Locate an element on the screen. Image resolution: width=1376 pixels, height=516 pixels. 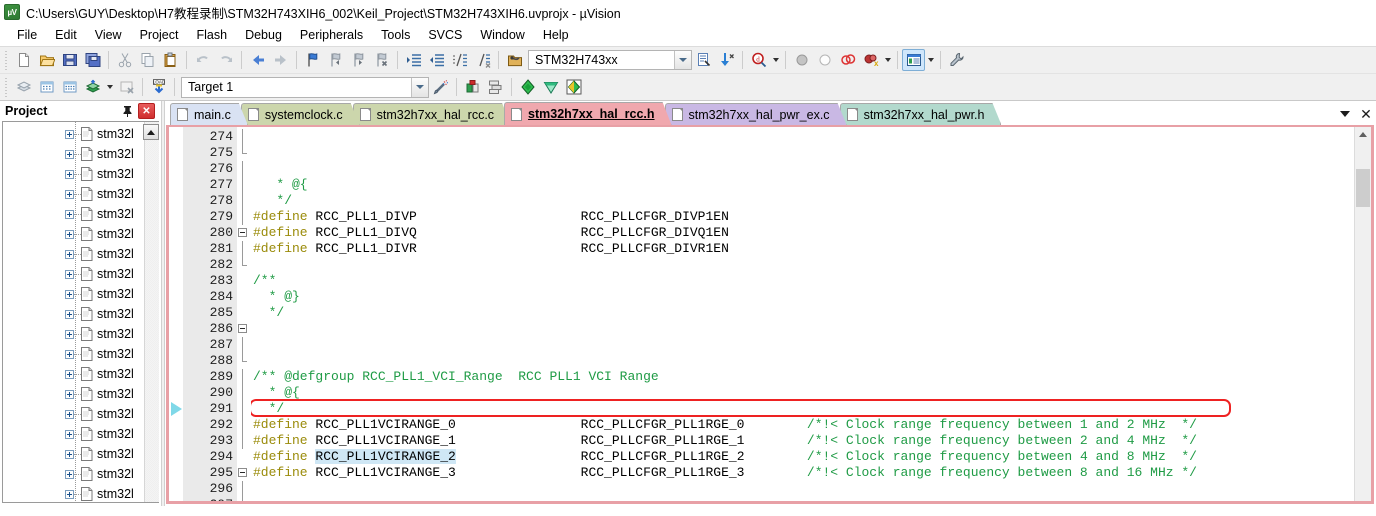
undo-icon is located at coordinates (202, 60).